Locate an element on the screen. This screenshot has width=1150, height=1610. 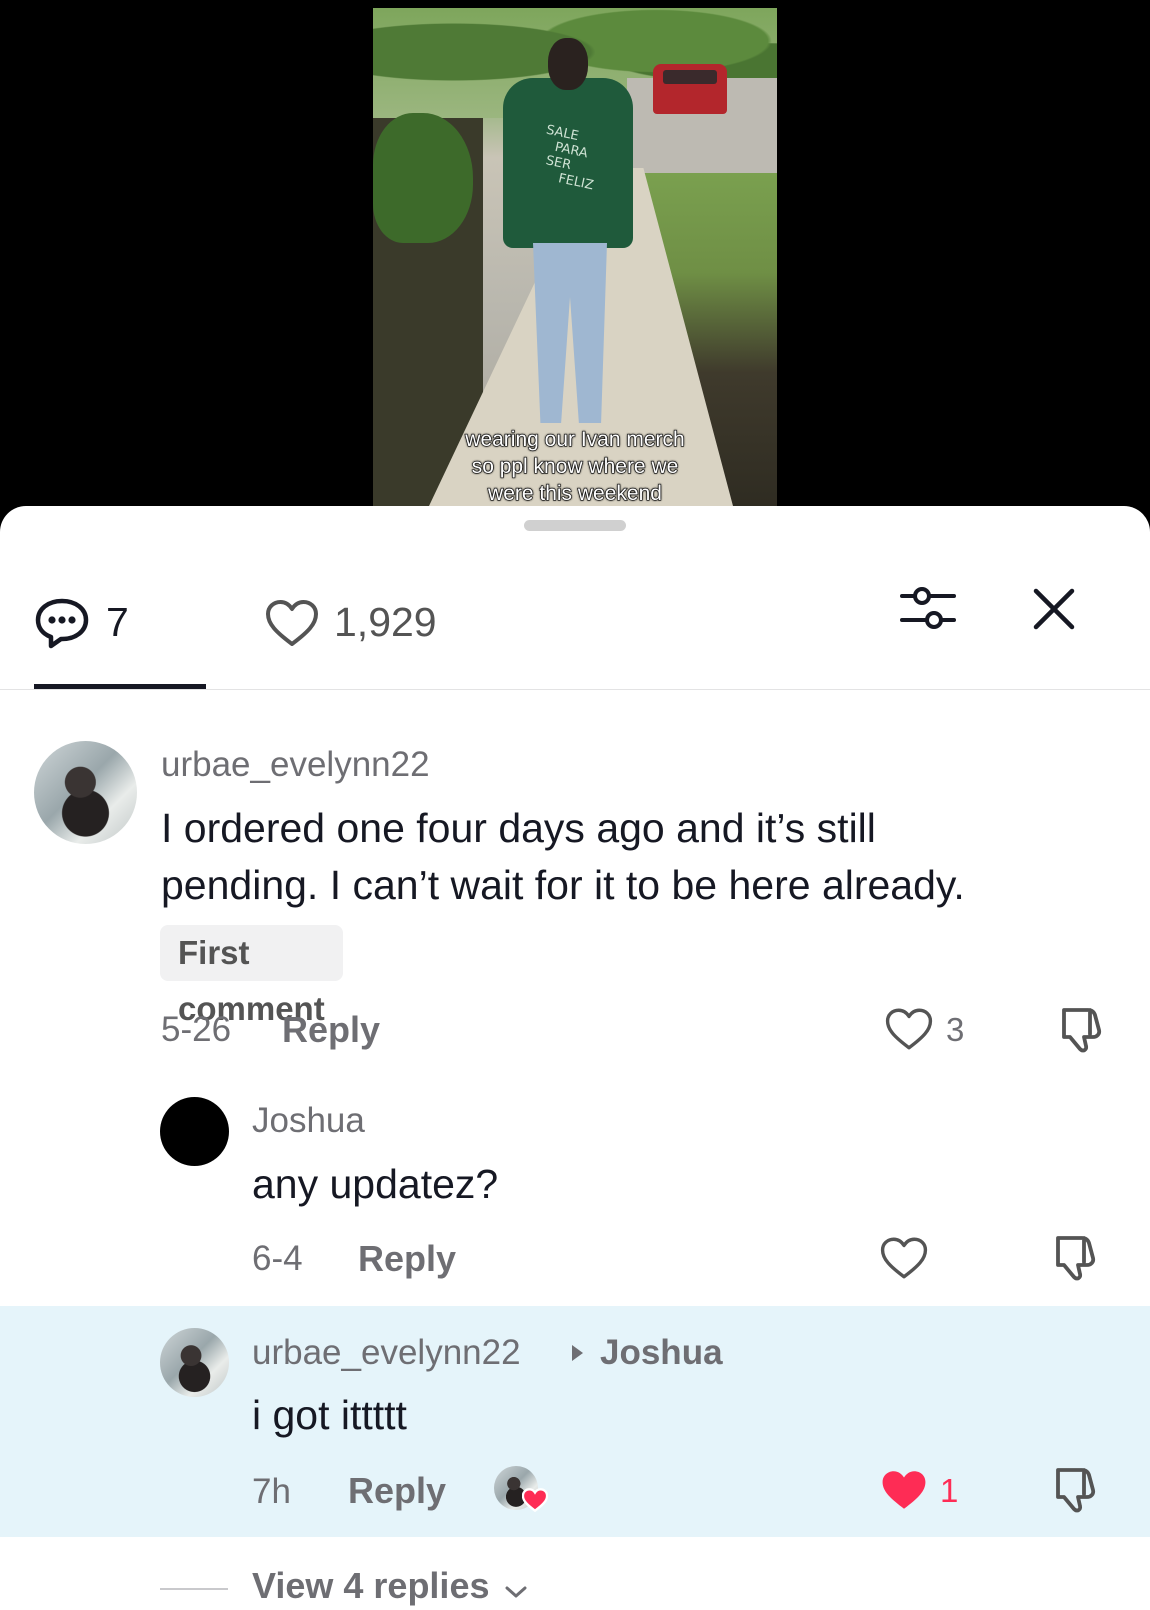
video-car is located at coordinates (690, 89).